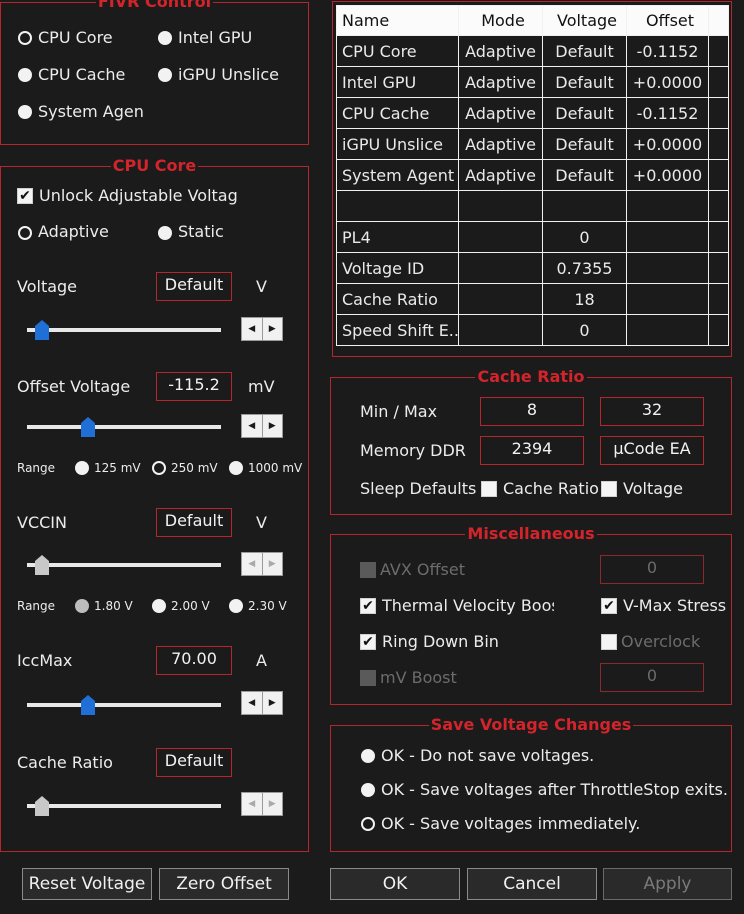 This screenshot has width=744, height=914. What do you see at coordinates (584, 268) in the screenshot?
I see `table-cell: 0.7355` at bounding box center [584, 268].